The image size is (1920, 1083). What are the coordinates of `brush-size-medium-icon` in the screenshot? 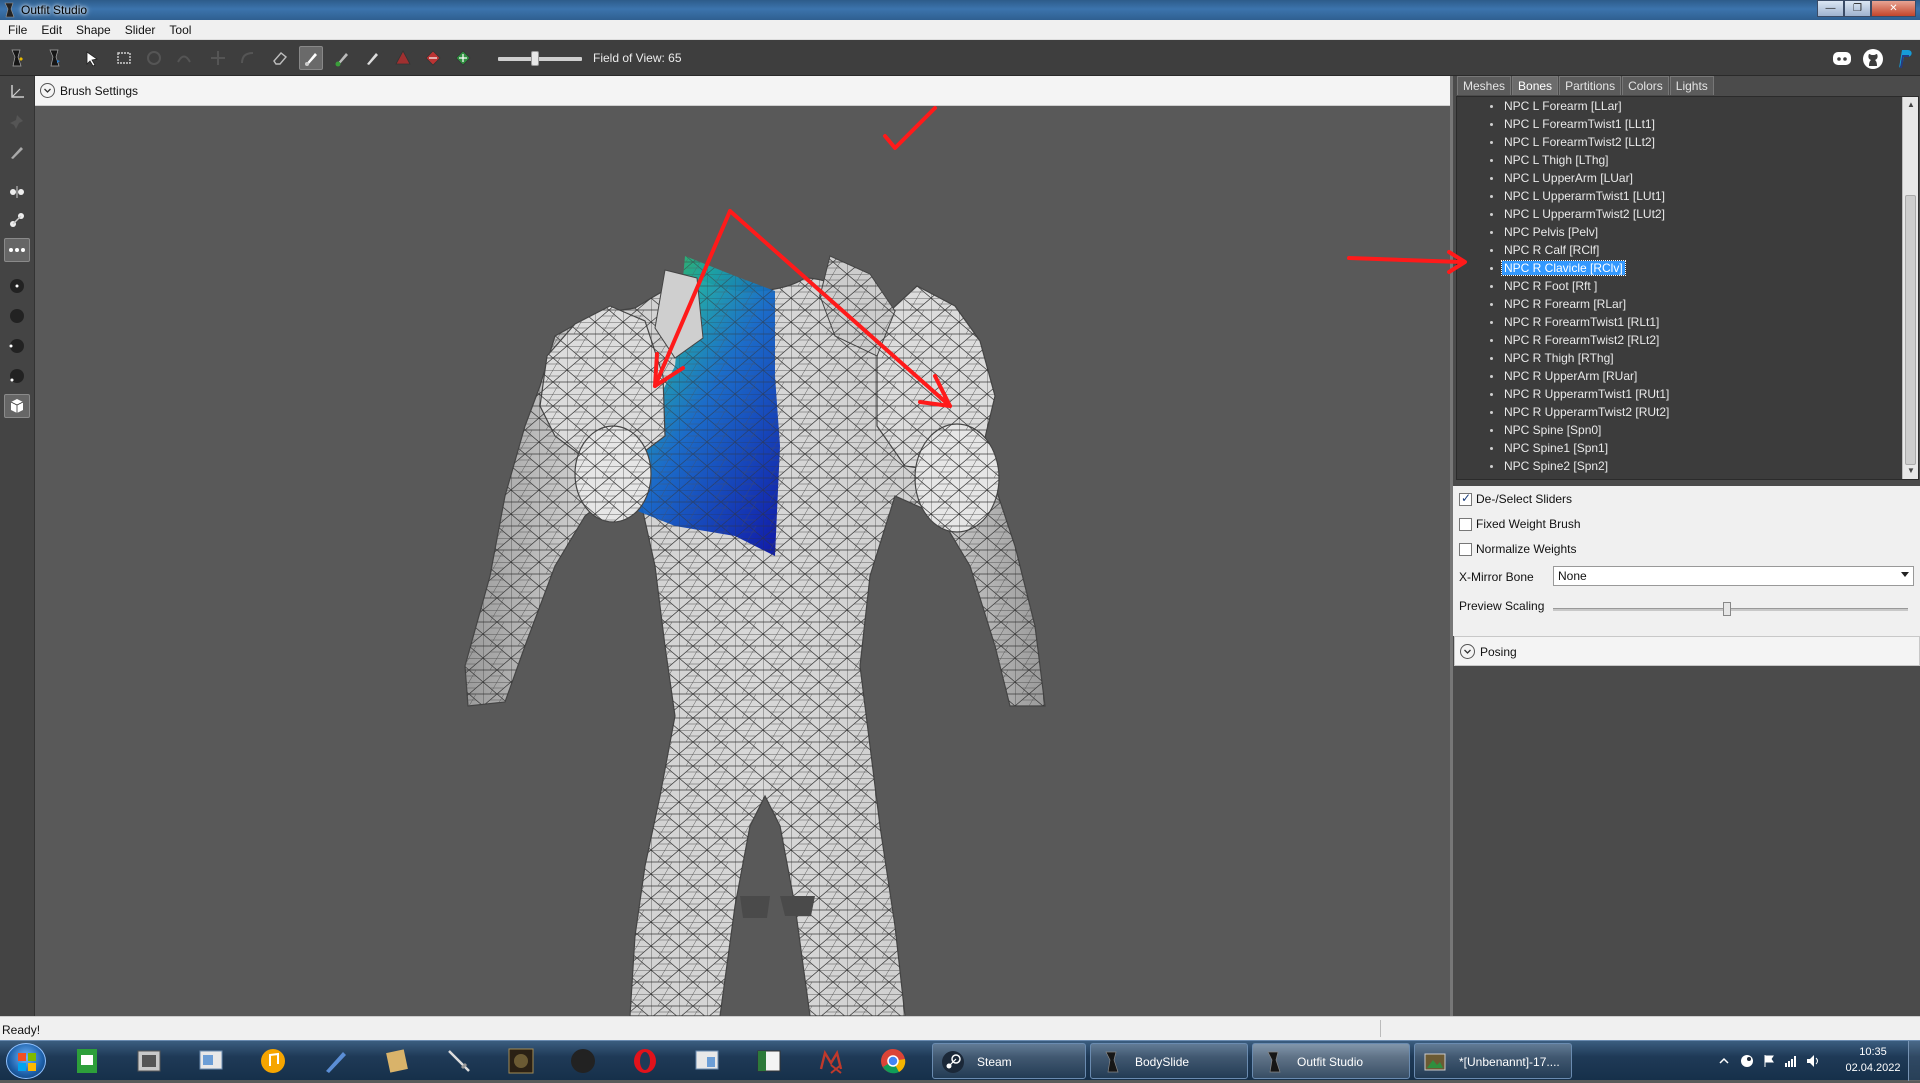 It's located at (17, 316).